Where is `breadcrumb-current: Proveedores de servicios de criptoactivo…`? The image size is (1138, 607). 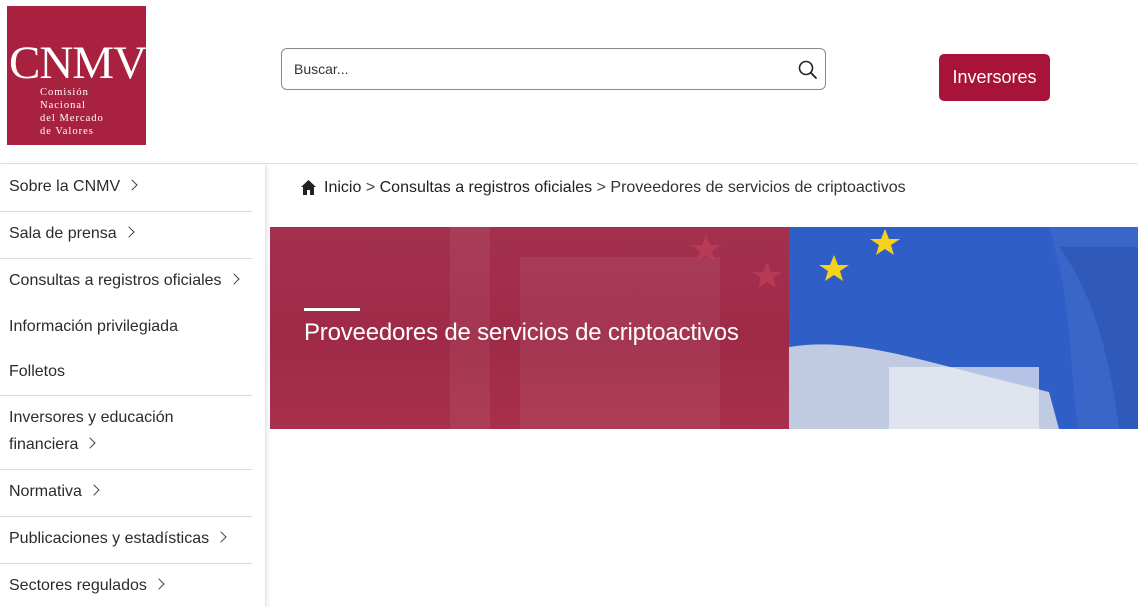
breadcrumb-current: Proveedores de servicios de criptoactivo… is located at coordinates (758, 187).